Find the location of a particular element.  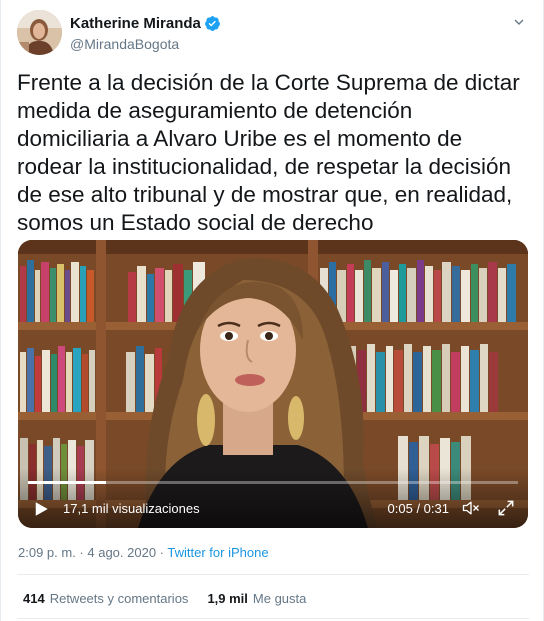

avatar is located at coordinates (39, 32).